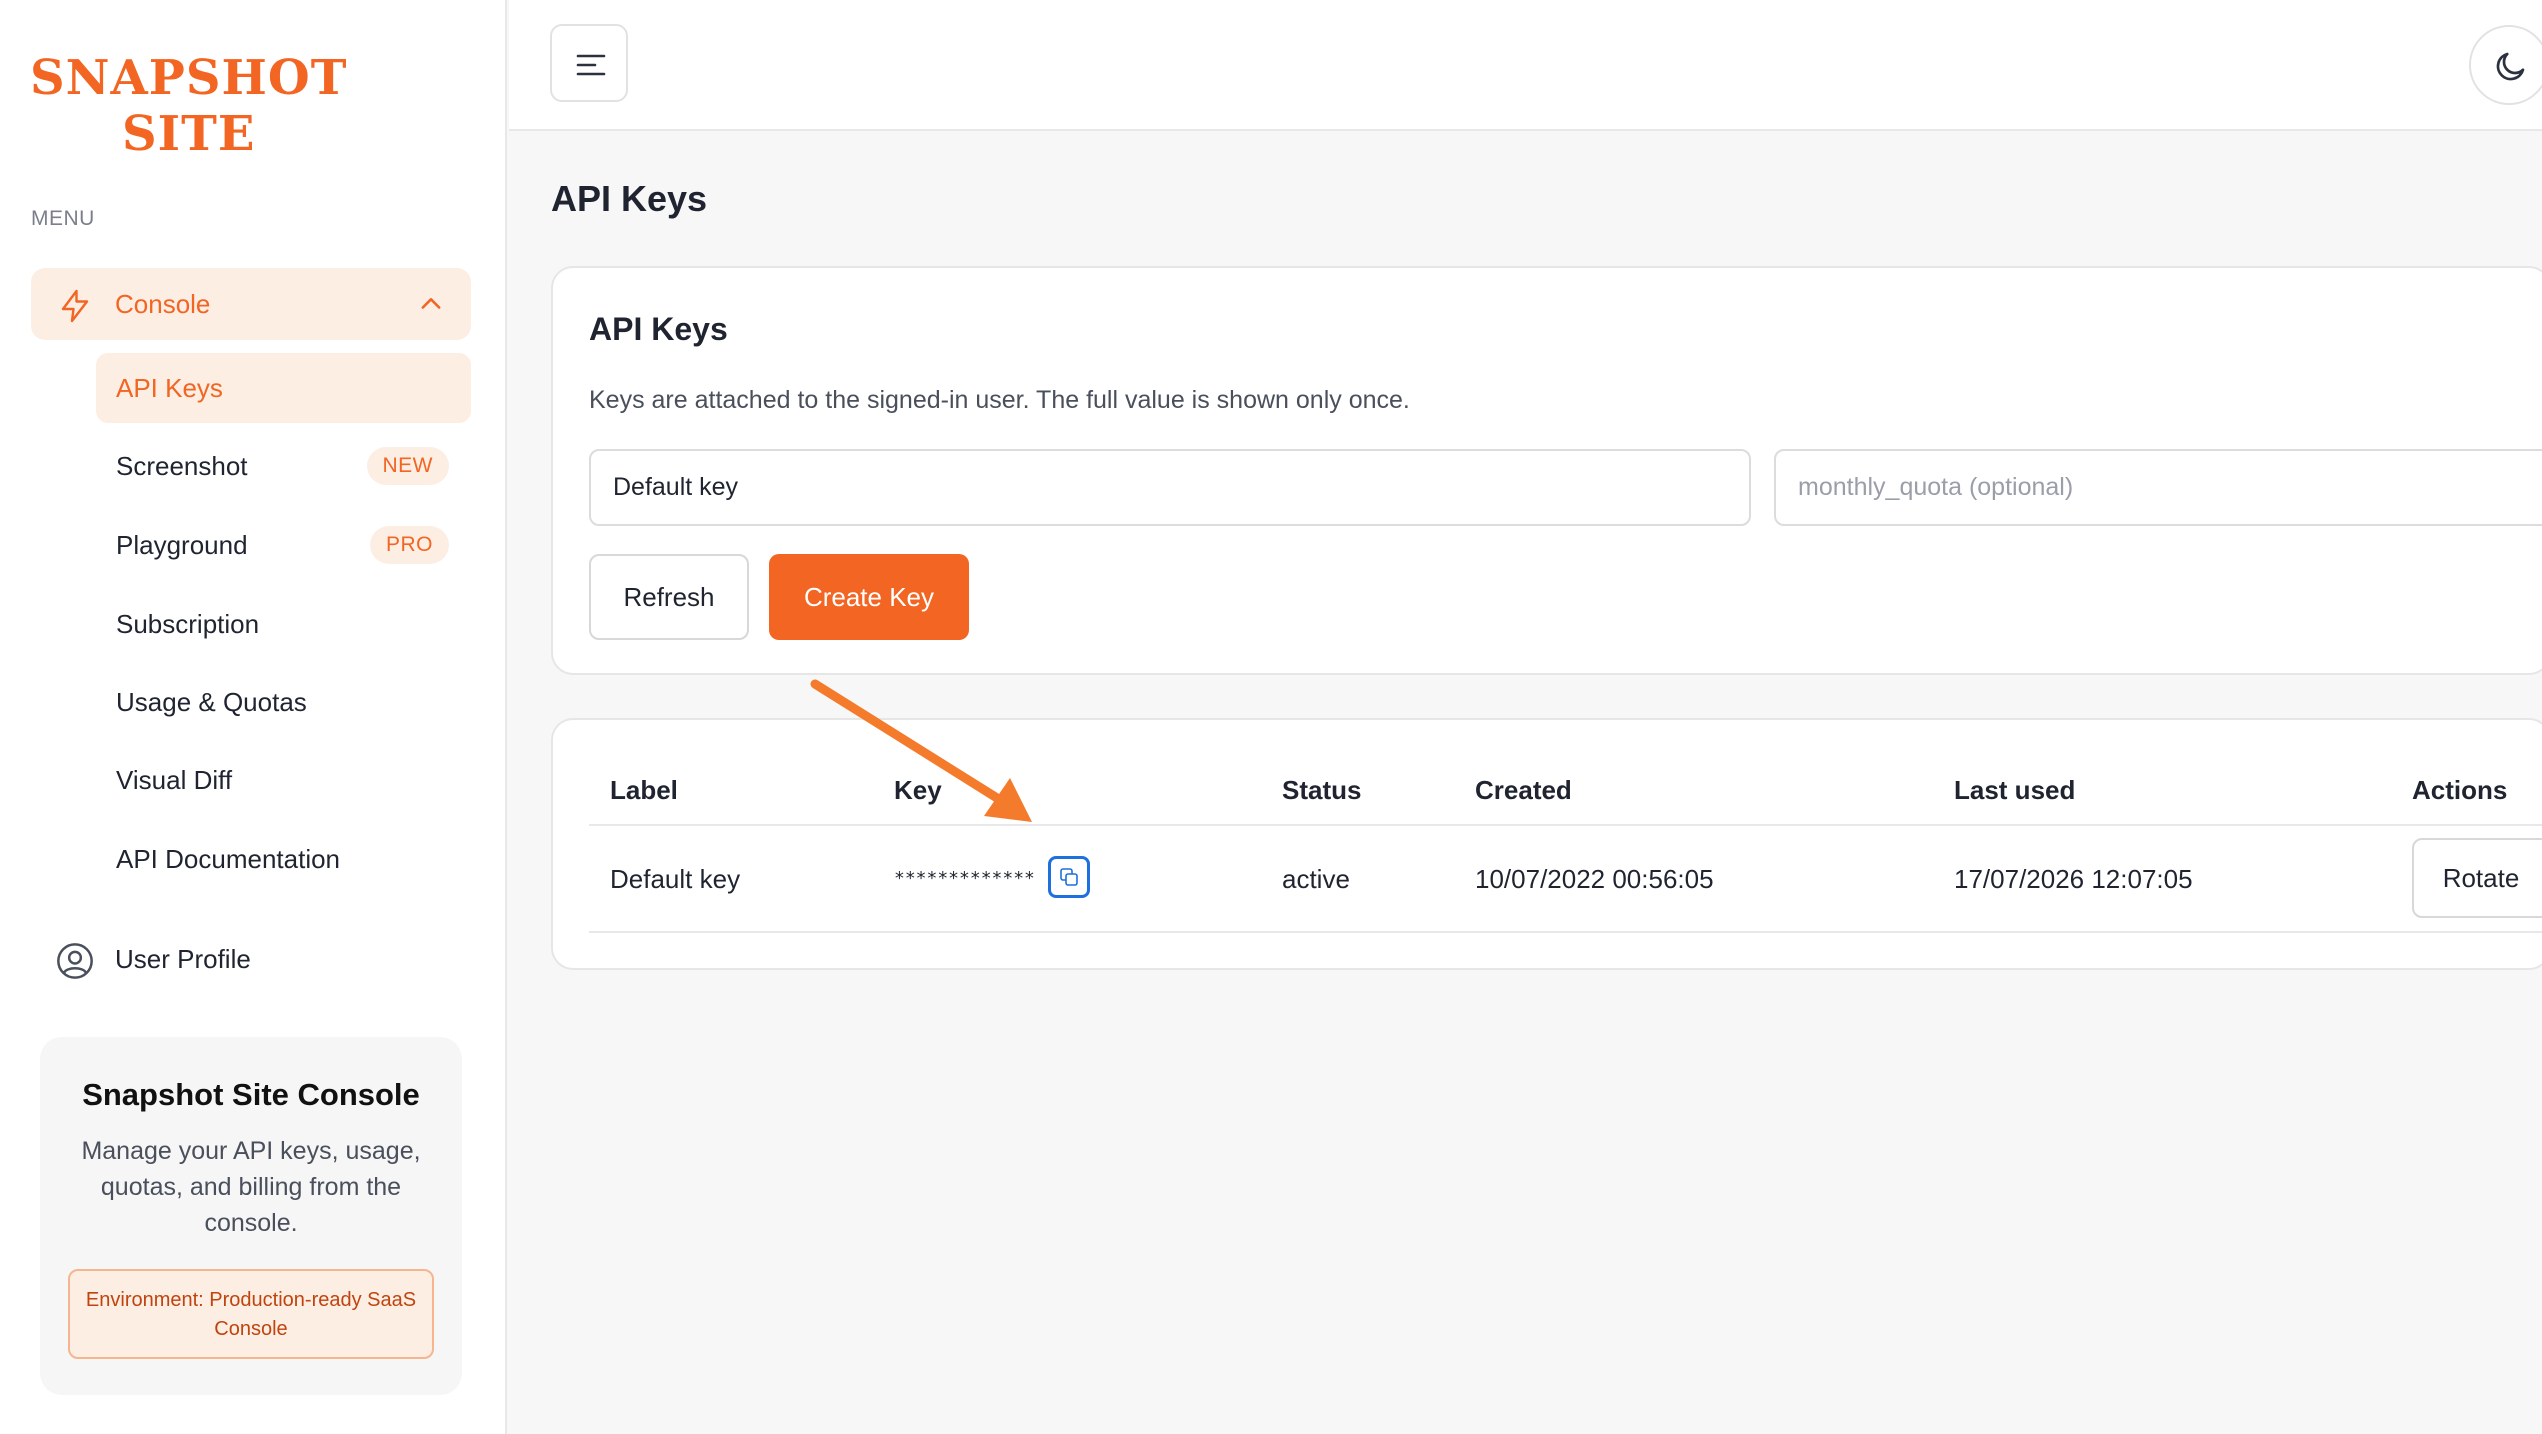 This screenshot has width=2542, height=1434. Describe the element at coordinates (2460, 790) in the screenshot. I see `column-header-actions: Actions` at that location.